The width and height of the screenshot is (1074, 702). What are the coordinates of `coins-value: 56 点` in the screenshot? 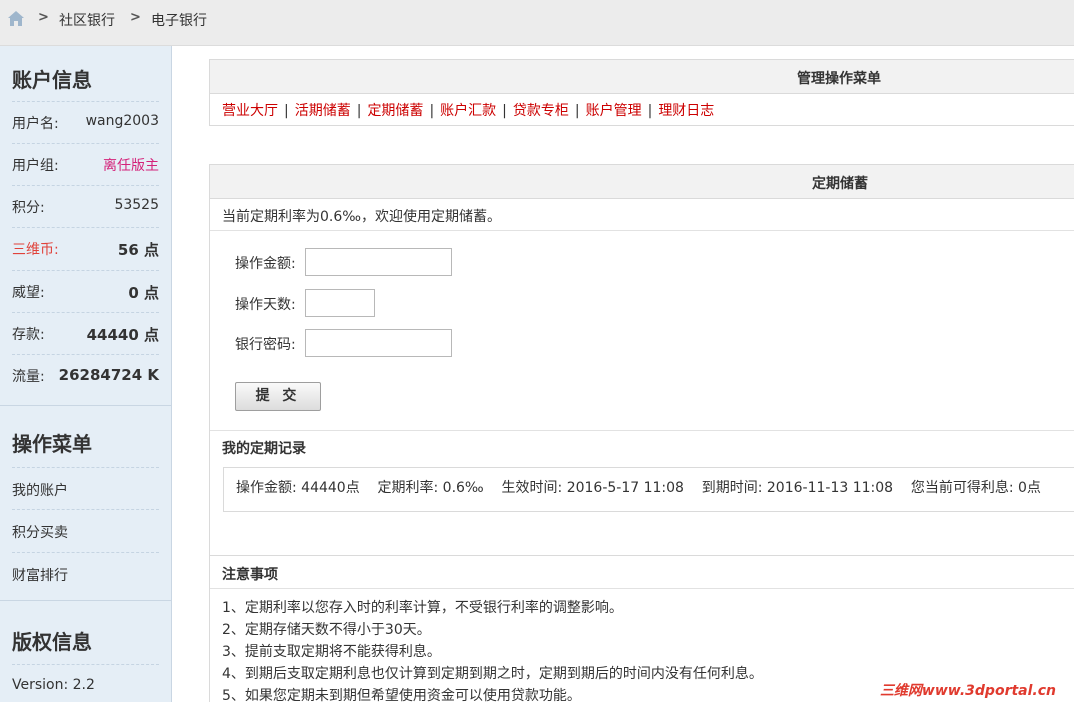 It's located at (138, 250).